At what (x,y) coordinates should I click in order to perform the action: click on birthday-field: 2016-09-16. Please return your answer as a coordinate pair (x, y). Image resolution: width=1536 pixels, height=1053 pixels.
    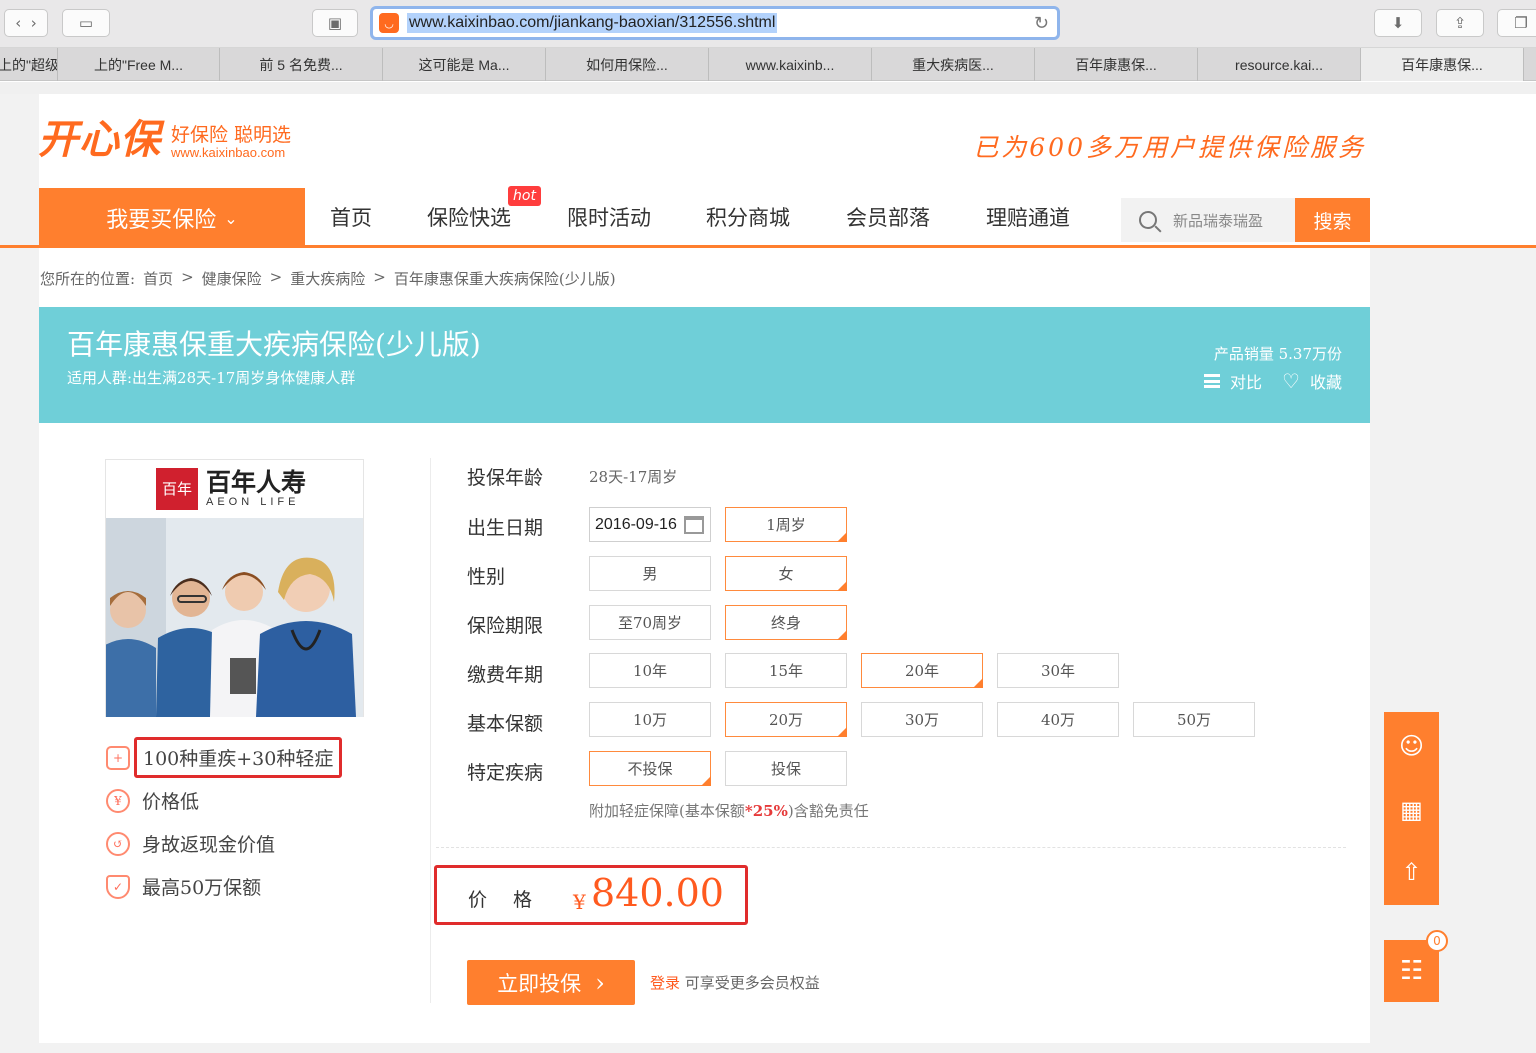
    Looking at the image, I should click on (650, 524).